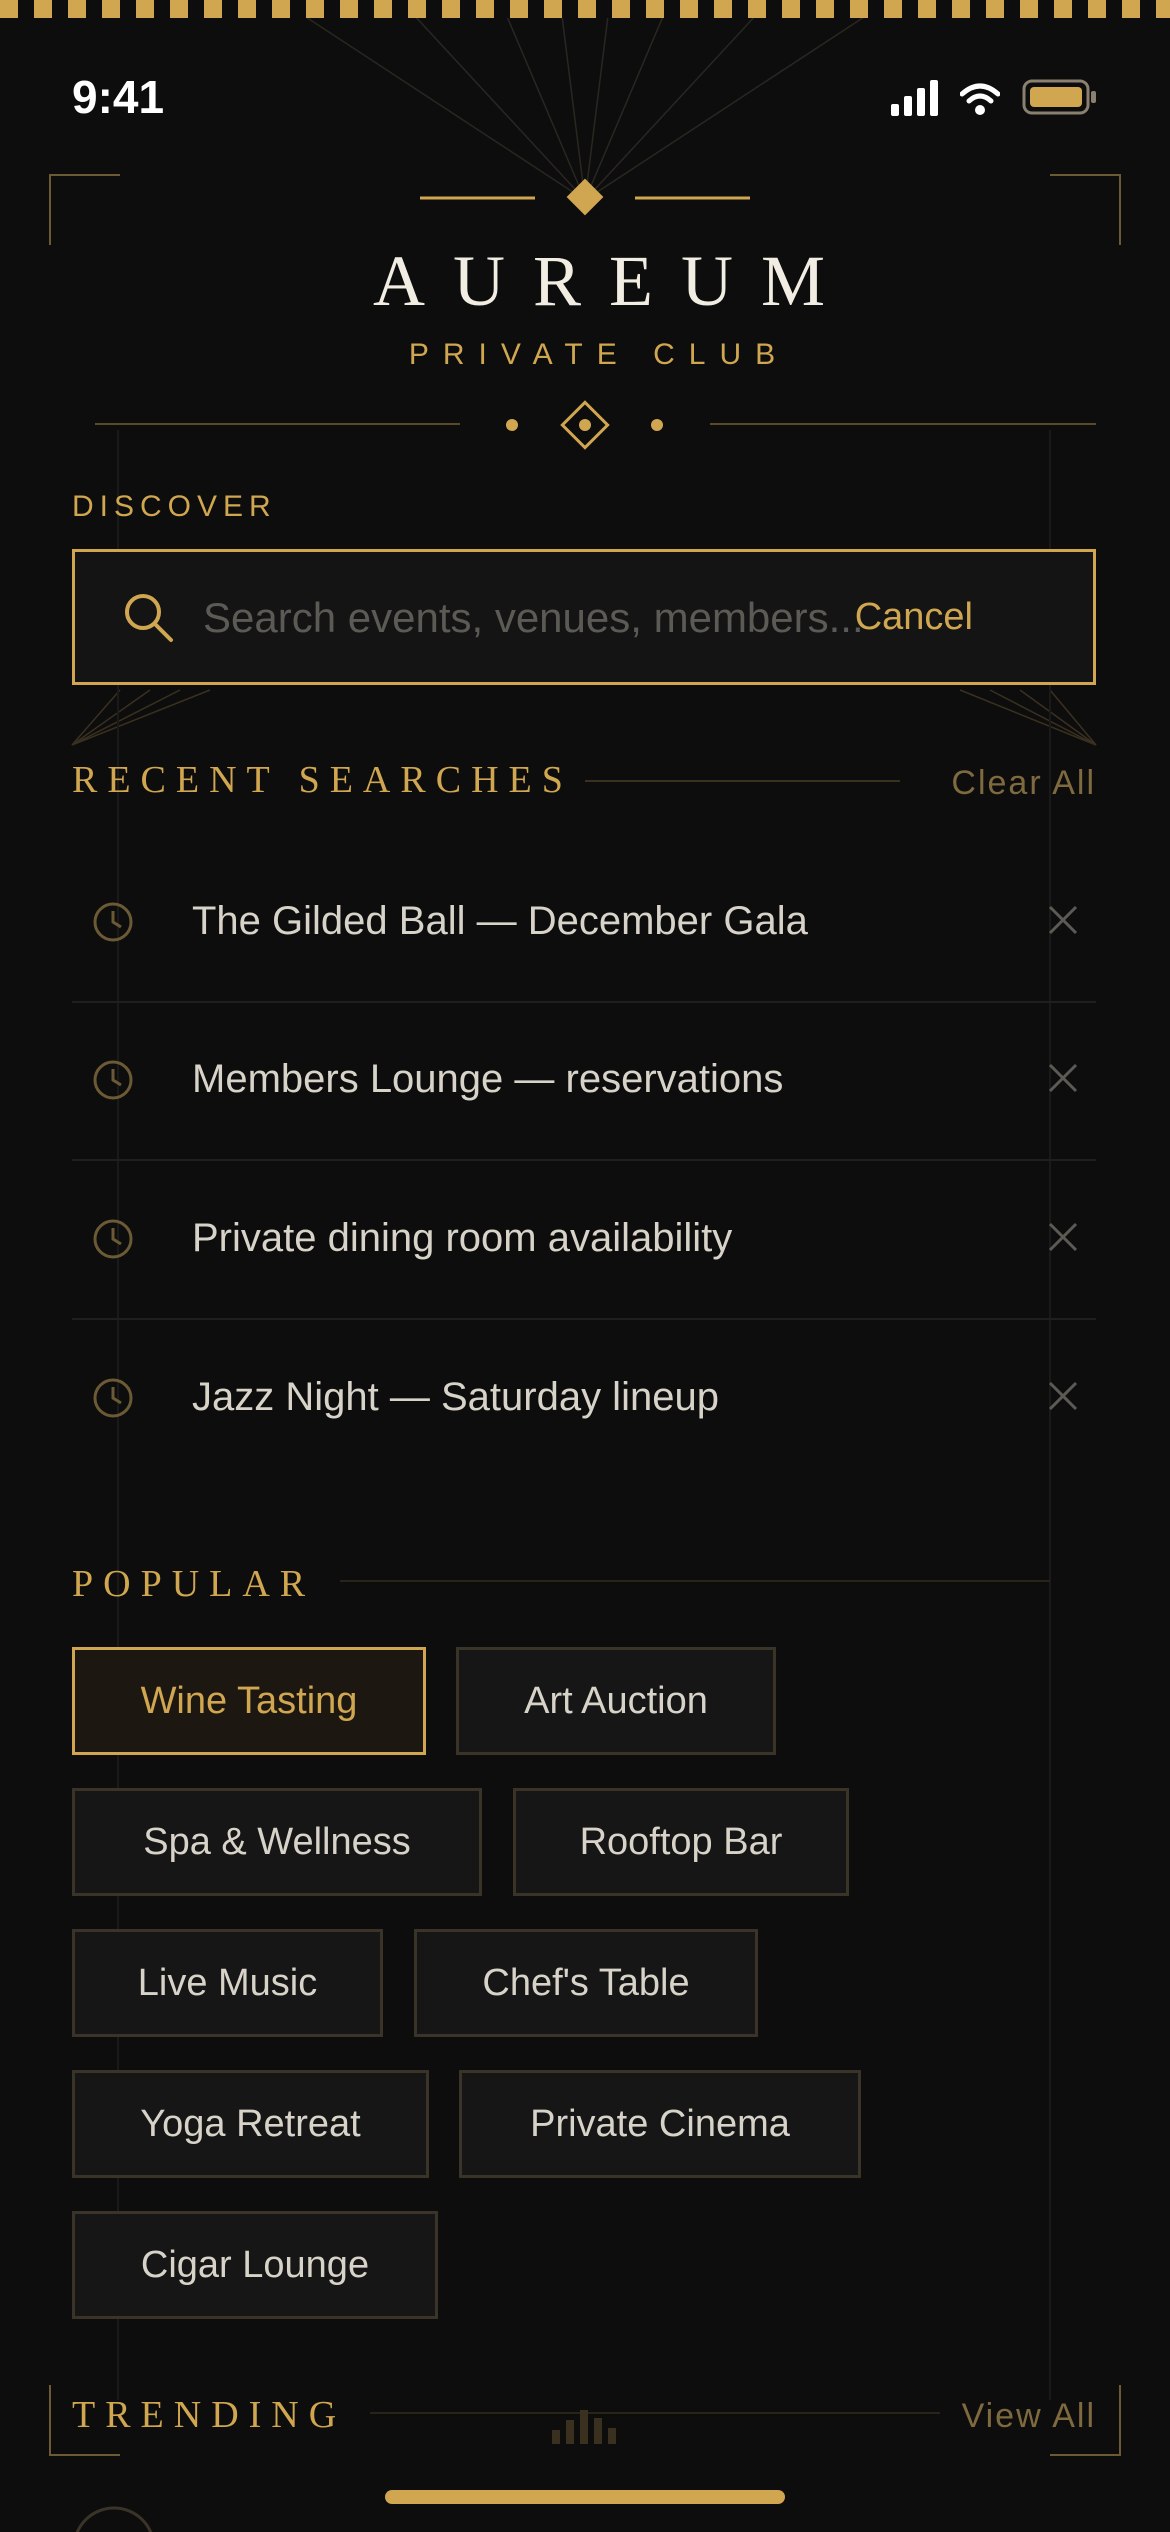 The image size is (1170, 2532). I want to click on recent-search-item: Private dining room availability, so click(584, 1241).